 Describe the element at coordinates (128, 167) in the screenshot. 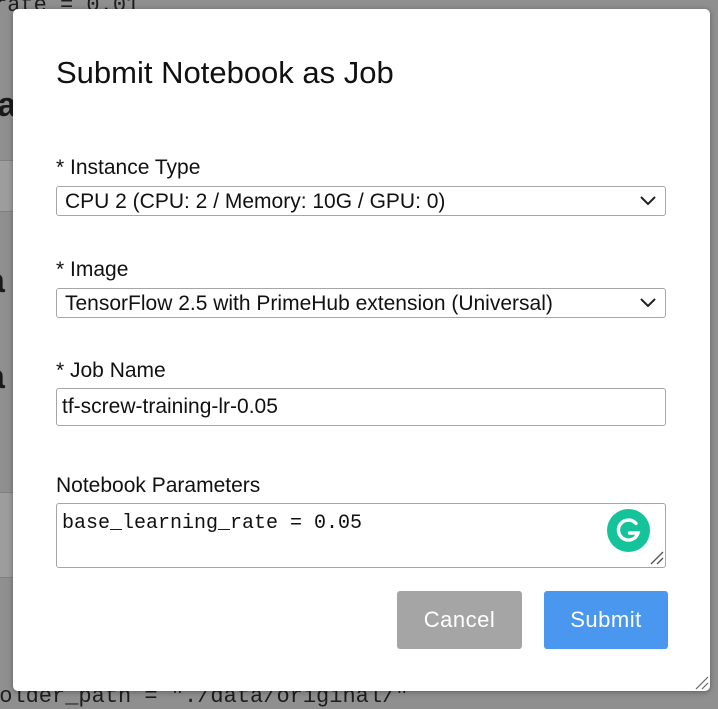

I see `instance-type-label: * Instance Type` at that location.